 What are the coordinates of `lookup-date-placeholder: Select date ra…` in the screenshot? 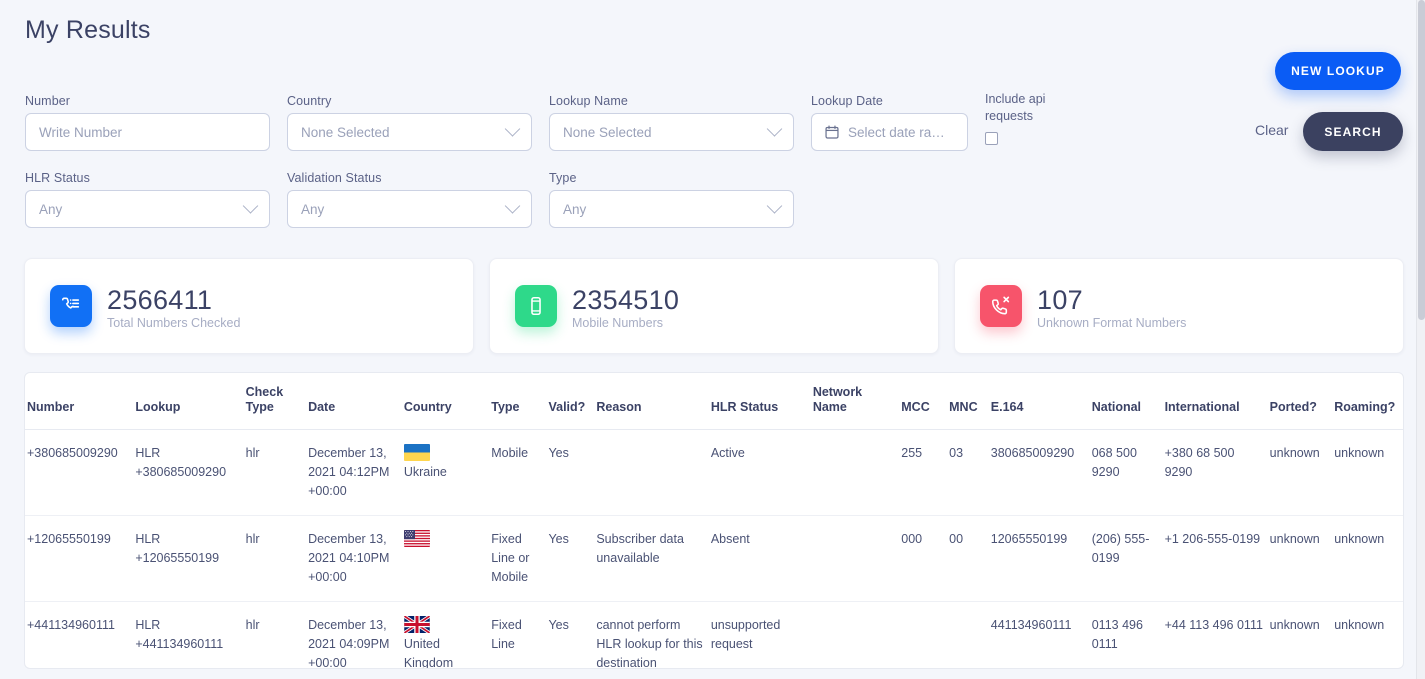 It's located at (896, 132).